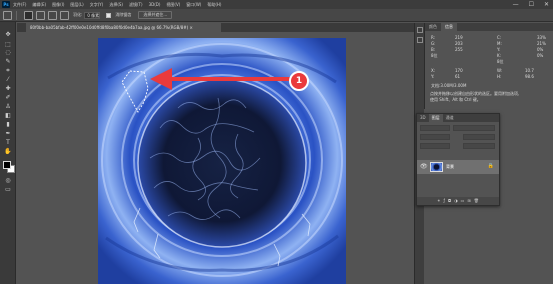 This screenshot has height=284, width=553. Describe the element at coordinates (8, 125) in the screenshot. I see `gradient-tool-icon: ▮` at that location.